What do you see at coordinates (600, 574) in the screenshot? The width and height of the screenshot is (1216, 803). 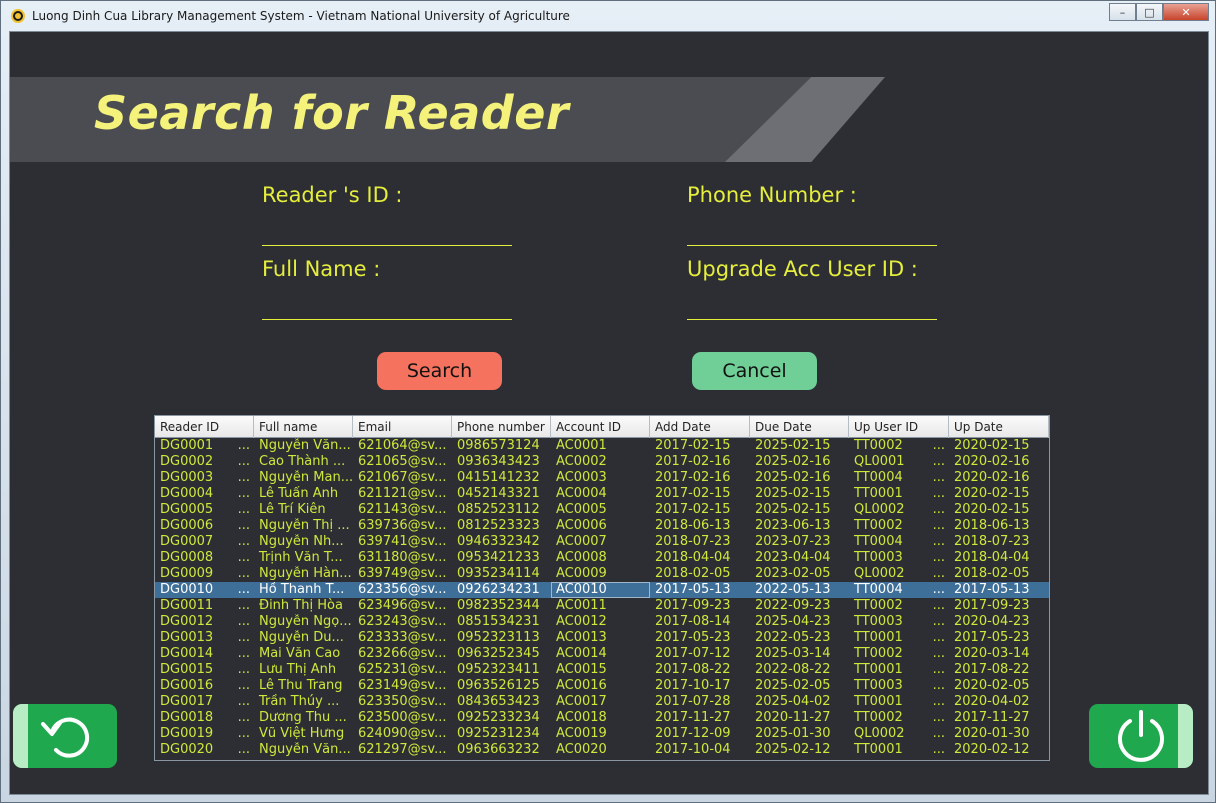 I see `cell-account-id: AC0009` at bounding box center [600, 574].